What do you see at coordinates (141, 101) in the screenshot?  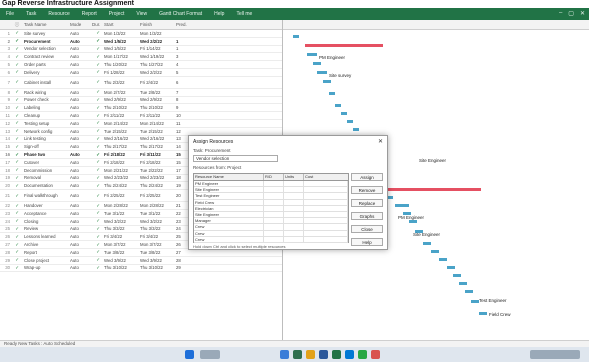 I see `table-row: 9 ✓ Power check Auto ✓ Wed 2/9/22 Wed 2/9/22 8` at bounding box center [141, 101].